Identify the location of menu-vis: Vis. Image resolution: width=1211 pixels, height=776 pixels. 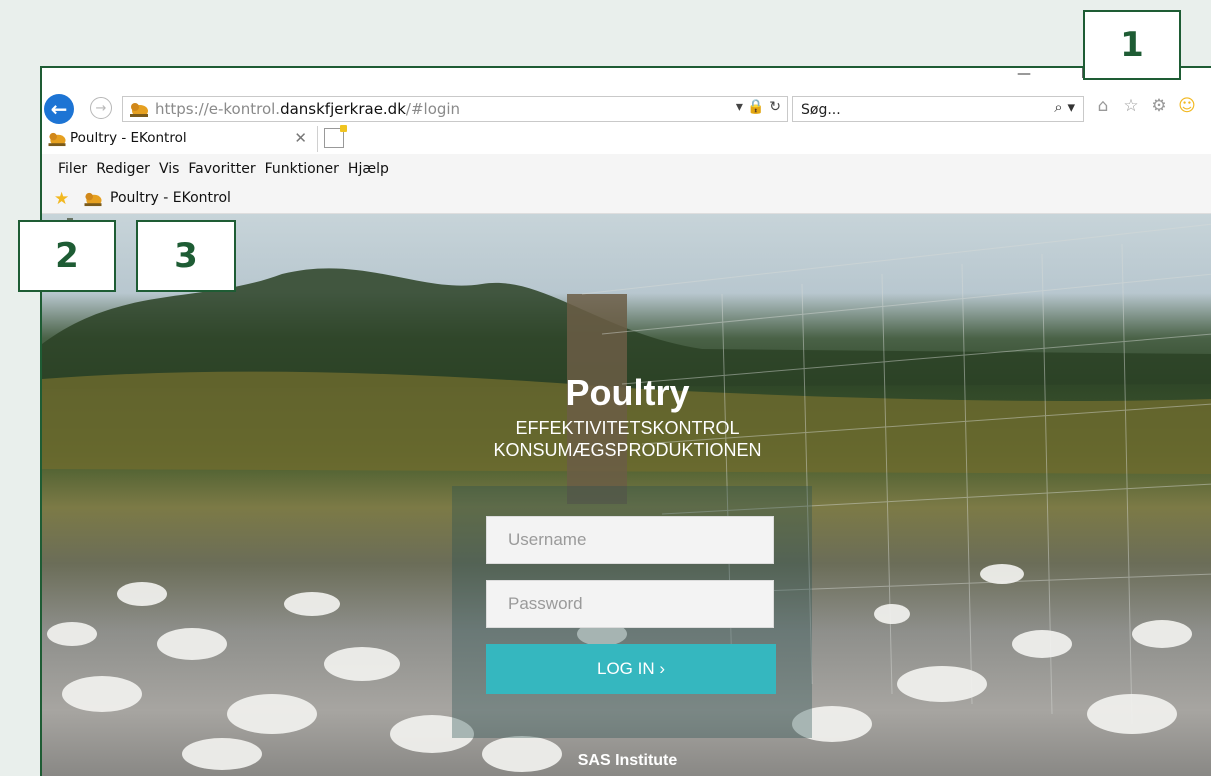
(169, 169).